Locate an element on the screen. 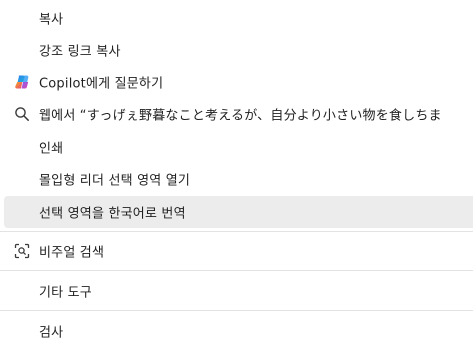 The height and width of the screenshot is (345, 473). menu-item-search-web: 웹에서 “すっげぇ野暮なこと考えるが、自分より小さい物を食しちま is located at coordinates (238, 114).